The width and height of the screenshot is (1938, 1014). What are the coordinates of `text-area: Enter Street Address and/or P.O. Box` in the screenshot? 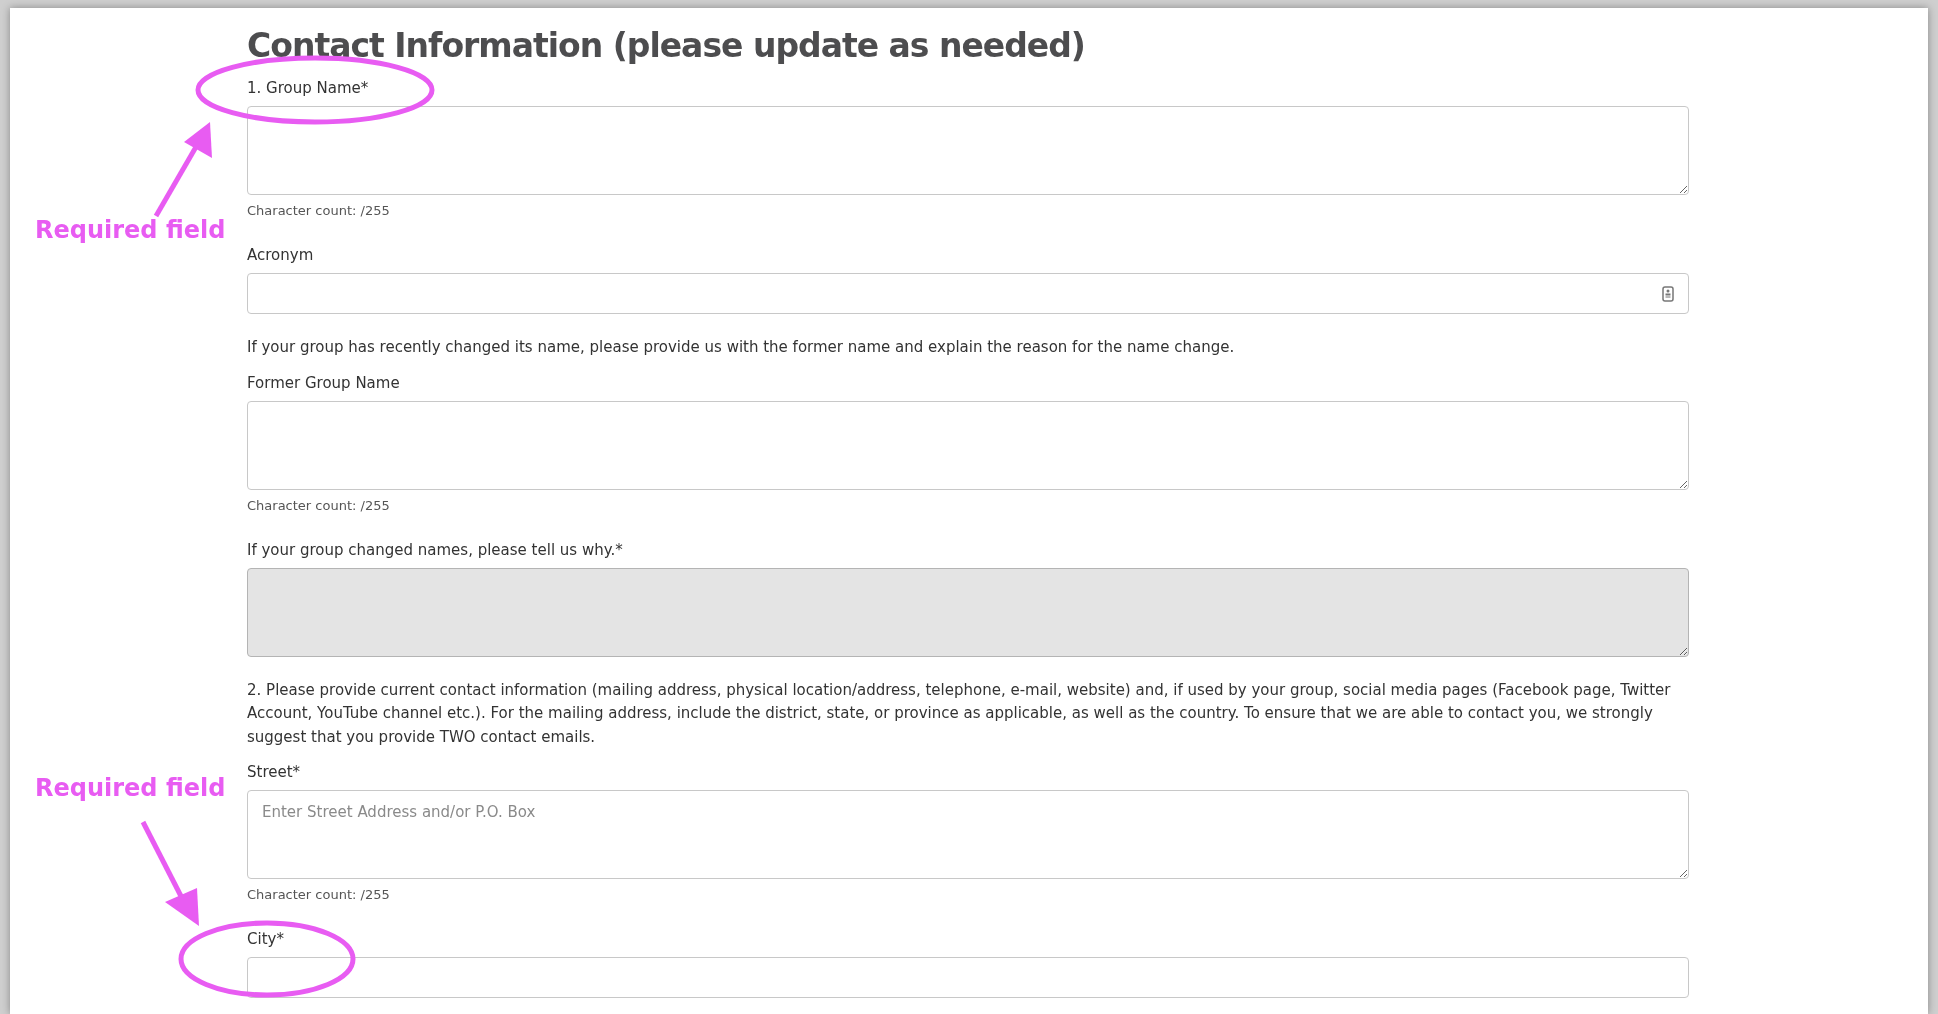 It's located at (968, 834).